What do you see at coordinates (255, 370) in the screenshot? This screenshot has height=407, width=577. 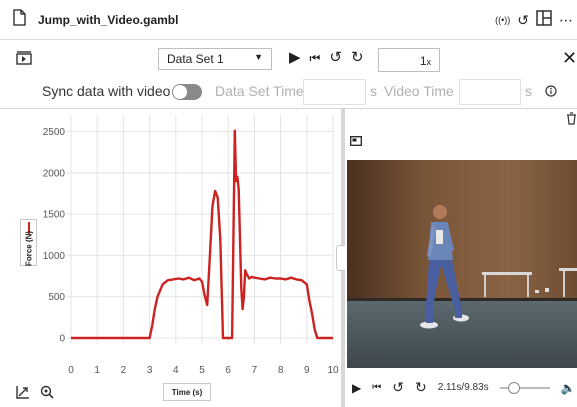 I see `x-tick-label: 7` at bounding box center [255, 370].